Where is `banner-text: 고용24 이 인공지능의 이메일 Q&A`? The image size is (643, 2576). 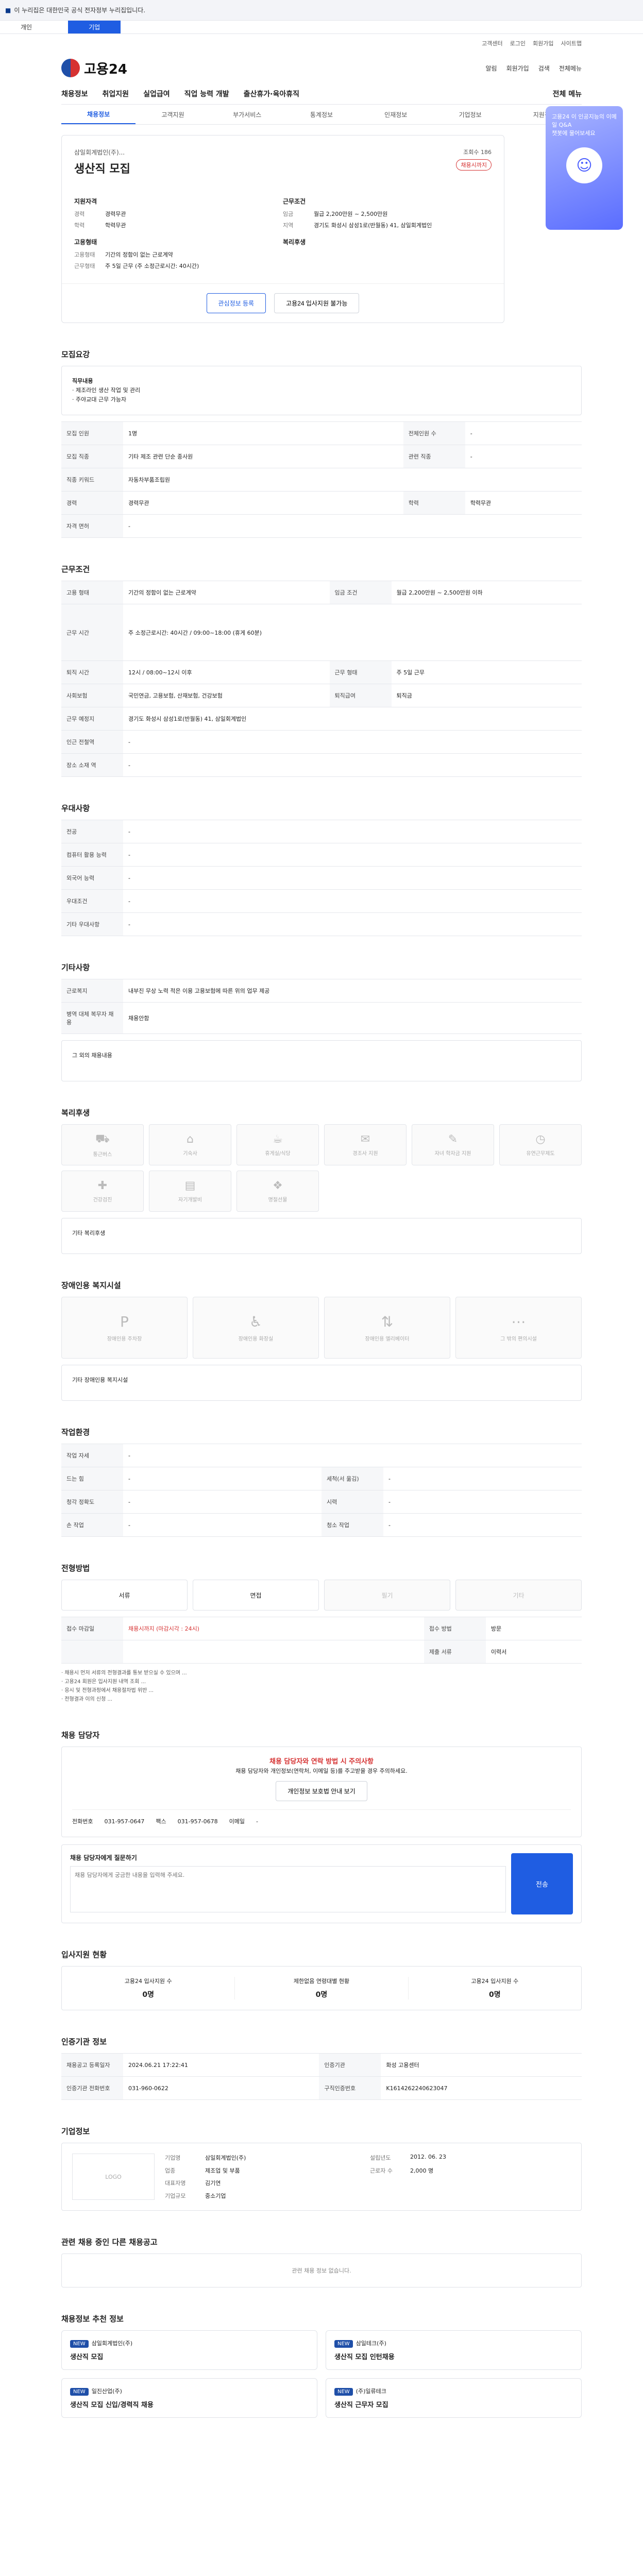
banner-text: 고용24 이 인공지능의 이메일 Q&A is located at coordinates (584, 120).